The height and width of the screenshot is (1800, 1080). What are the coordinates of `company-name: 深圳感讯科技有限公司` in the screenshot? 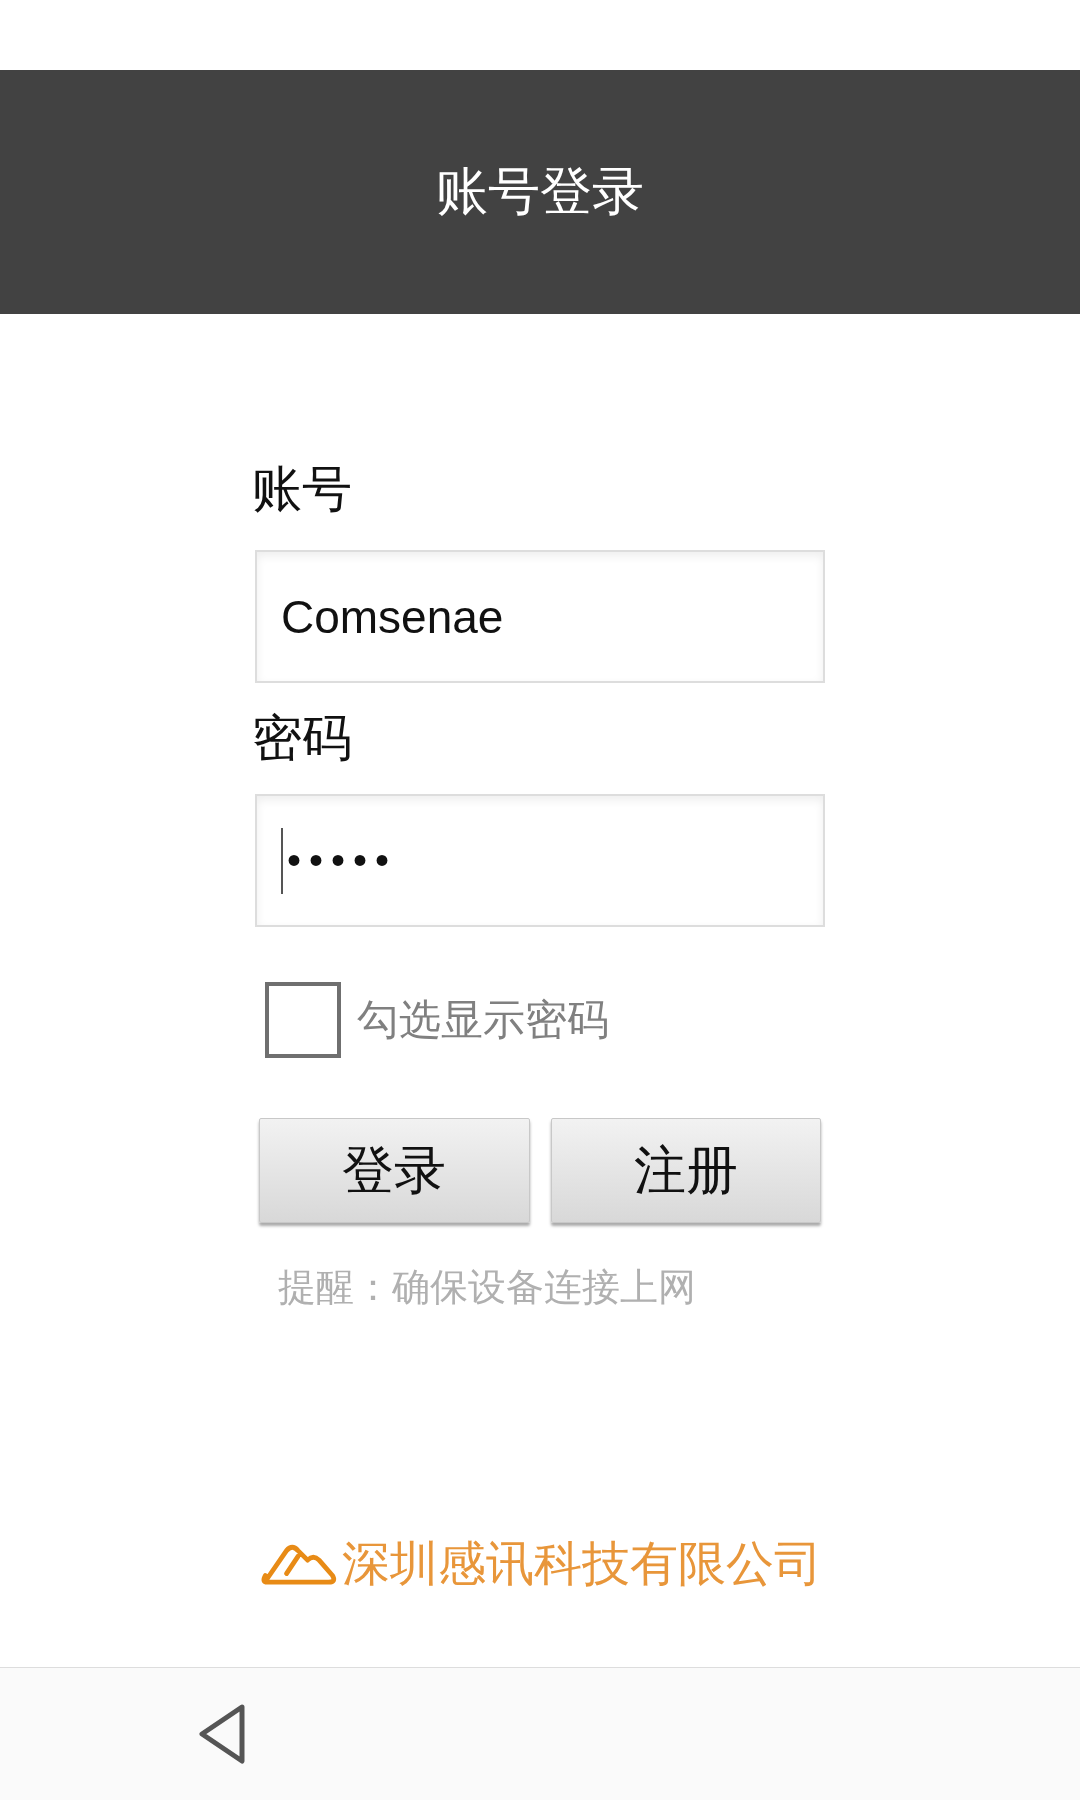 It's located at (582, 1563).